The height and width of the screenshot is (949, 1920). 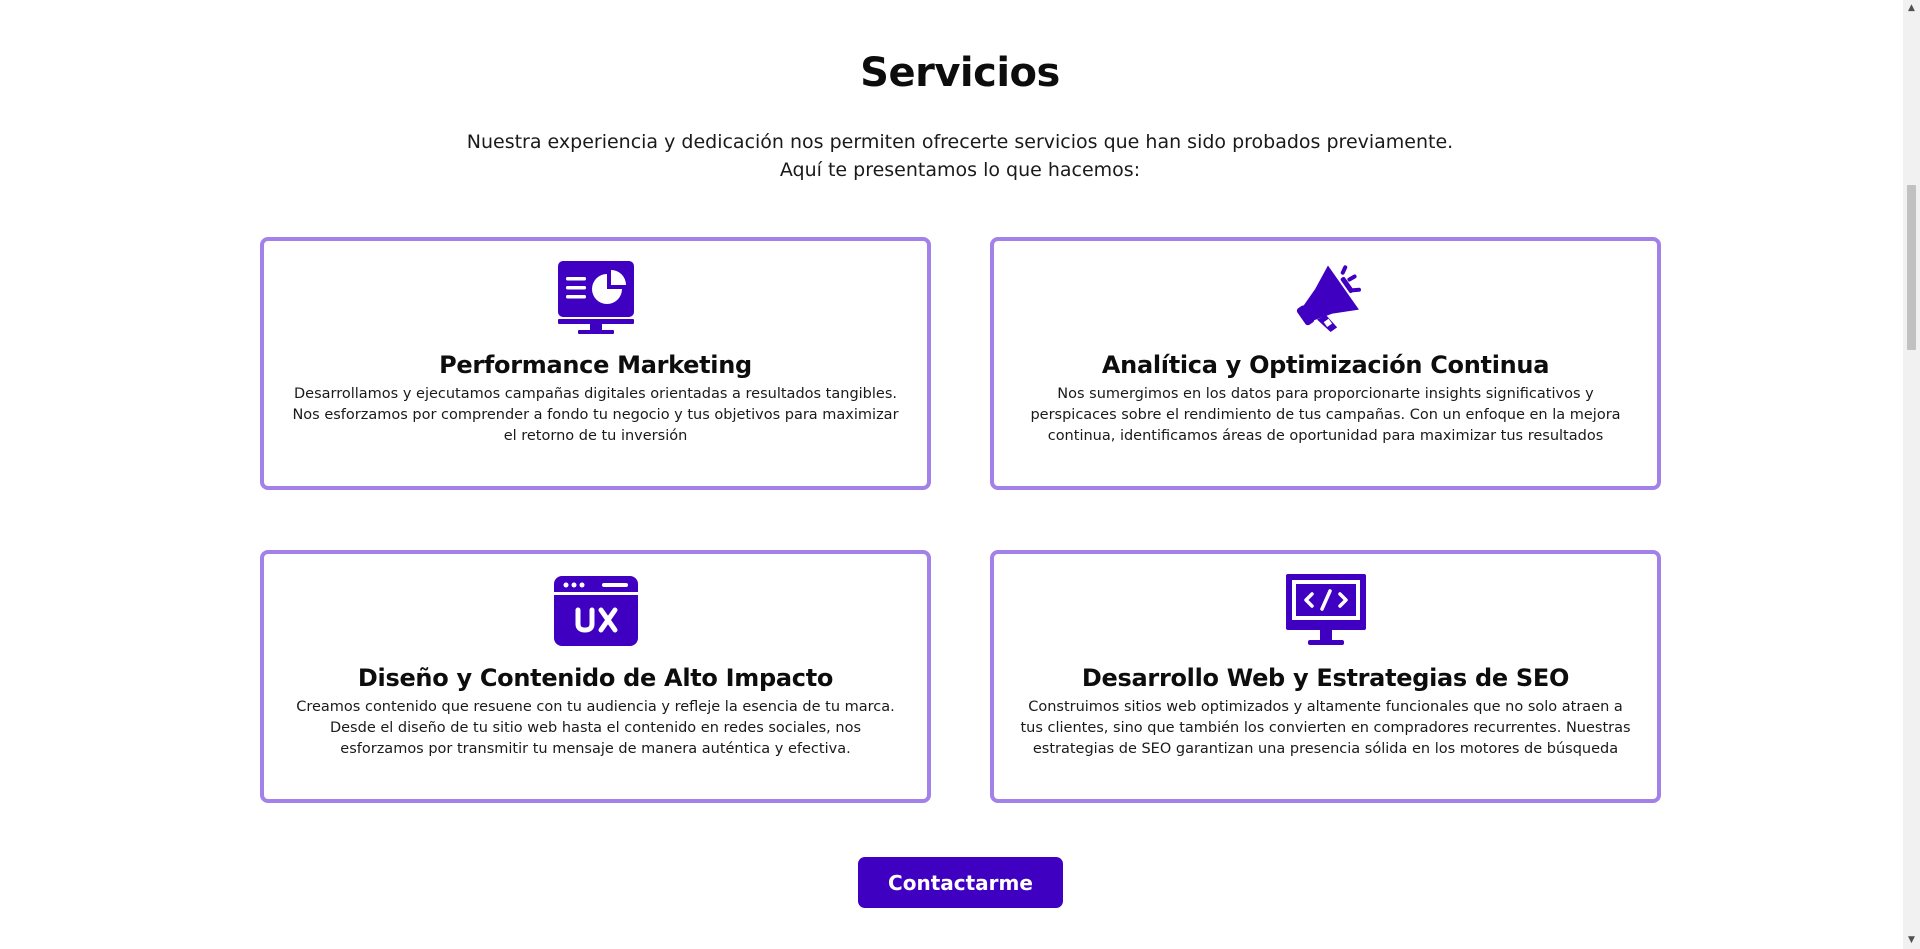 I want to click on analytics-monitor-icon, so click(x=596, y=298).